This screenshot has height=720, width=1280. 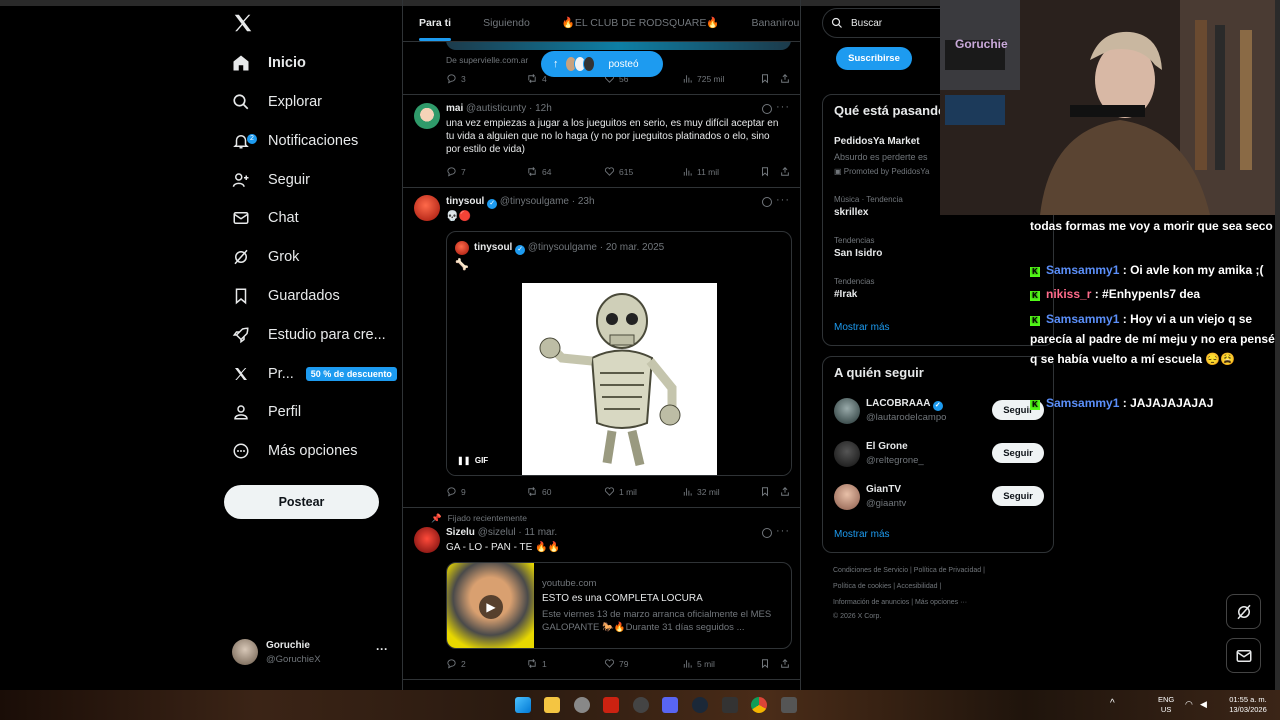 I want to click on clock: 01:55 a. m. 13/03/2026, so click(x=1248, y=705).